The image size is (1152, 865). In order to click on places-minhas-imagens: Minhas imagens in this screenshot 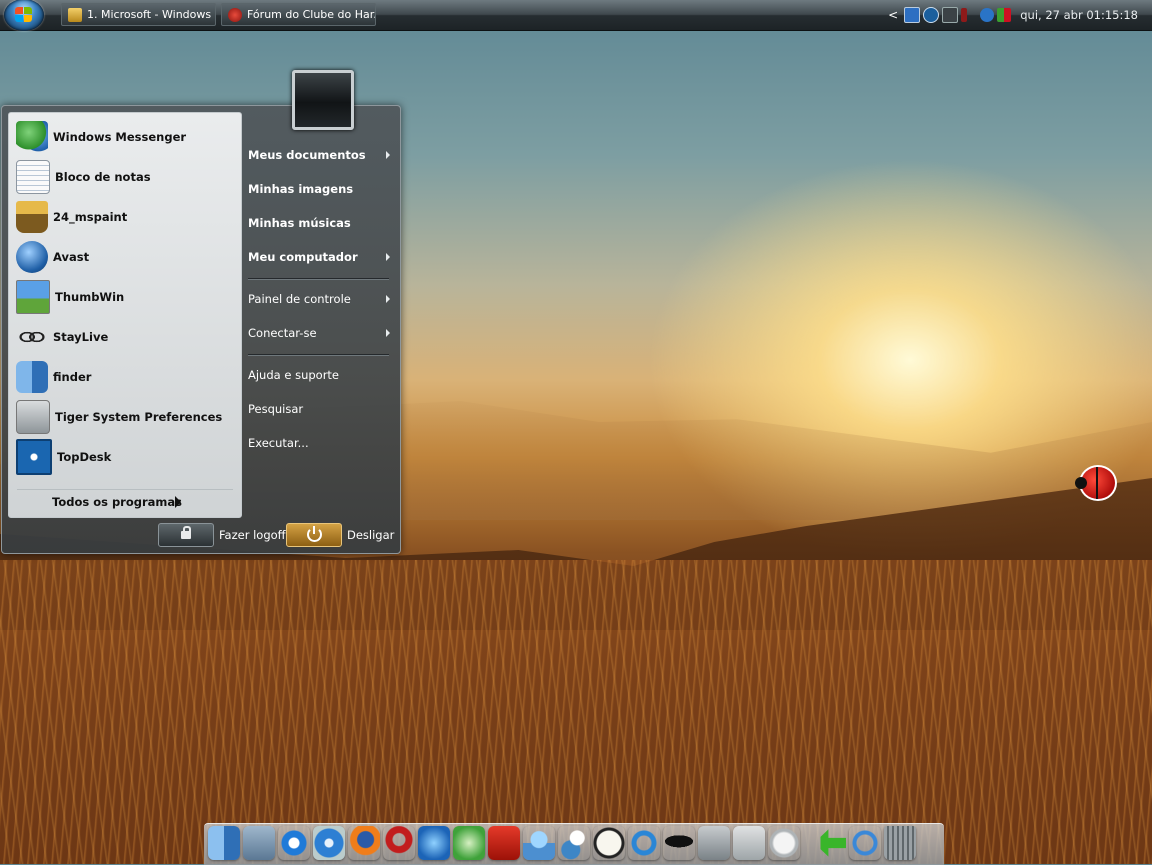, I will do `click(300, 189)`.